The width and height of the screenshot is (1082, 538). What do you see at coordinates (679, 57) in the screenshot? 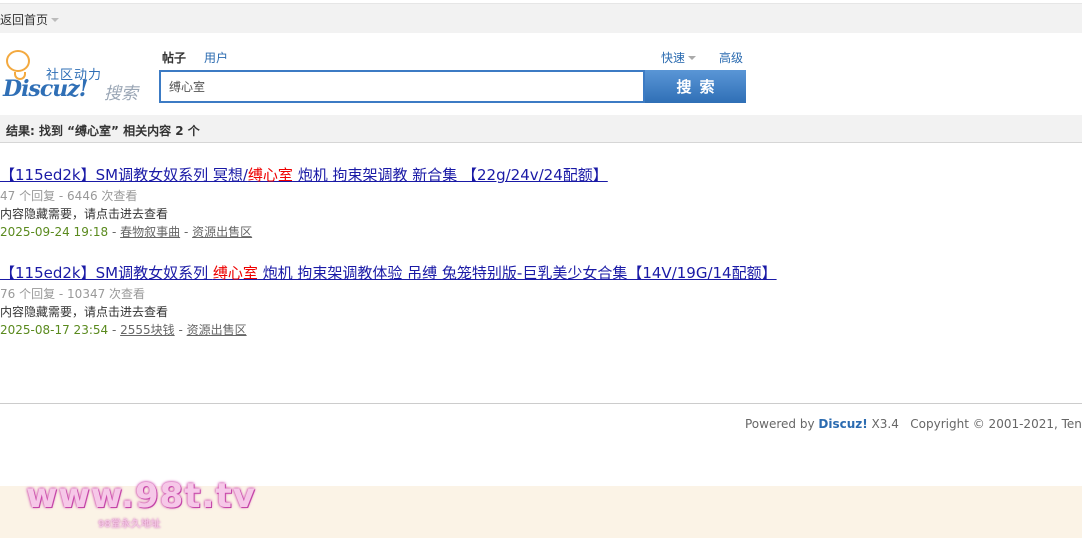
I see `tab-fast-search: 快速` at bounding box center [679, 57].